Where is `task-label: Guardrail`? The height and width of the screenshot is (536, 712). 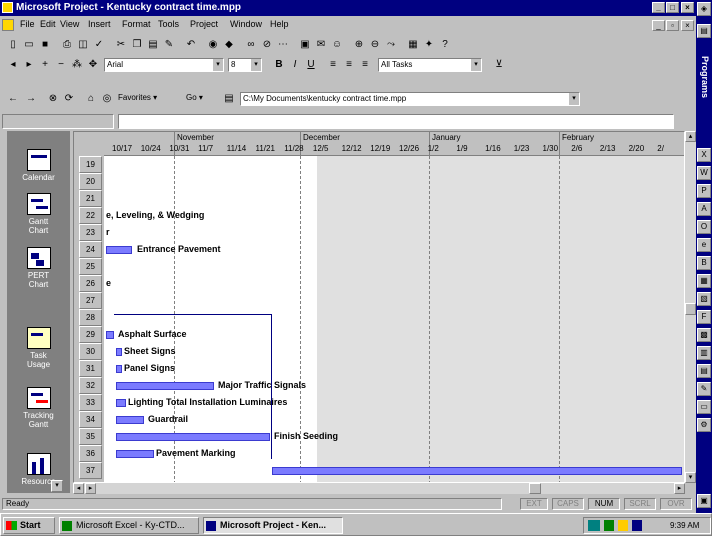
task-label: Guardrail is located at coordinates (168, 419).